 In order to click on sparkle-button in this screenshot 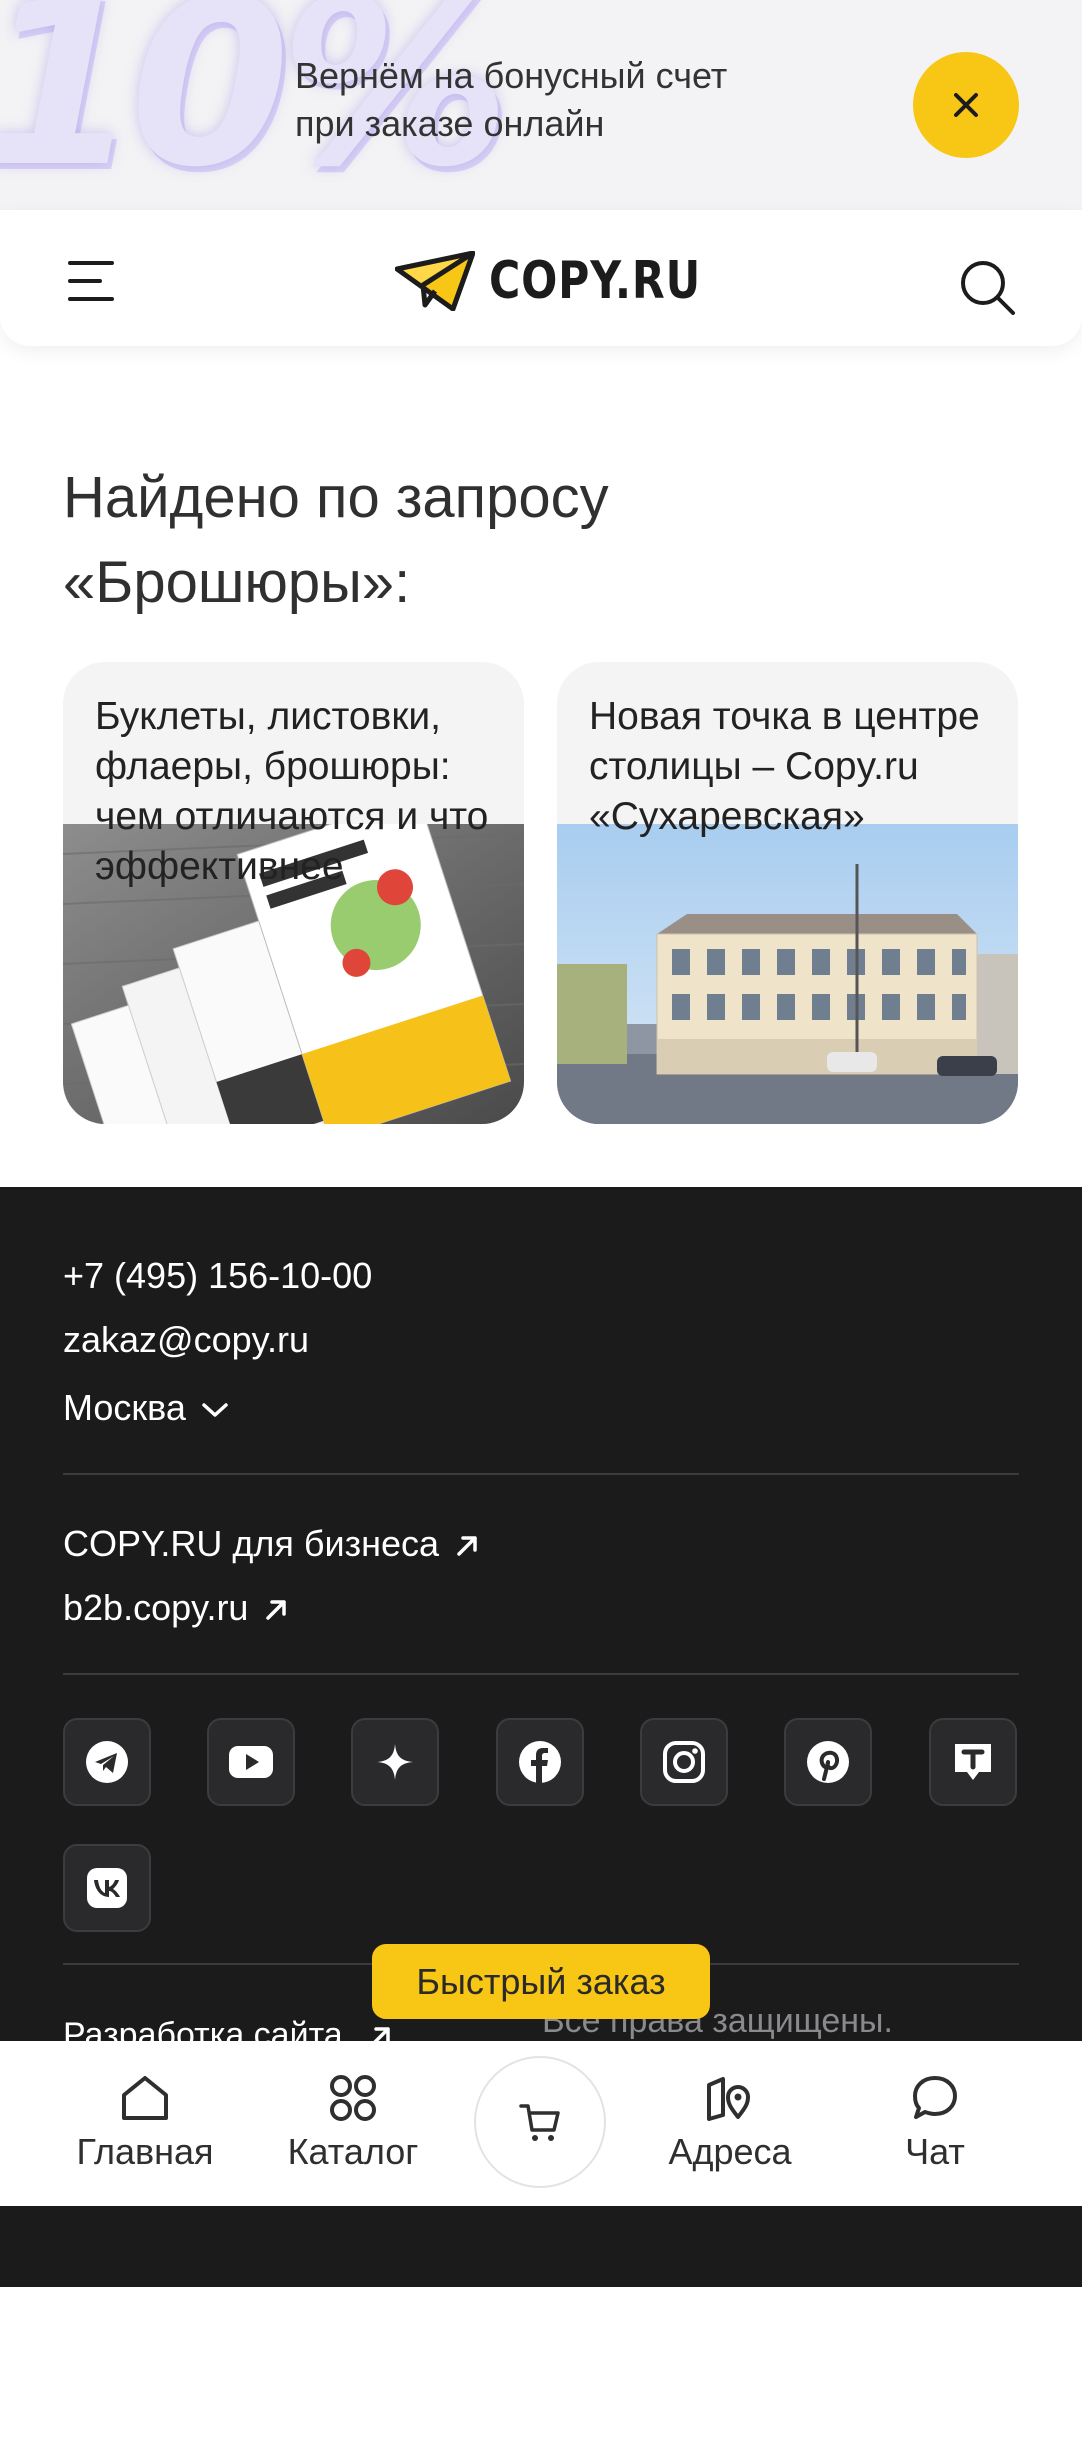, I will do `click(395, 1762)`.